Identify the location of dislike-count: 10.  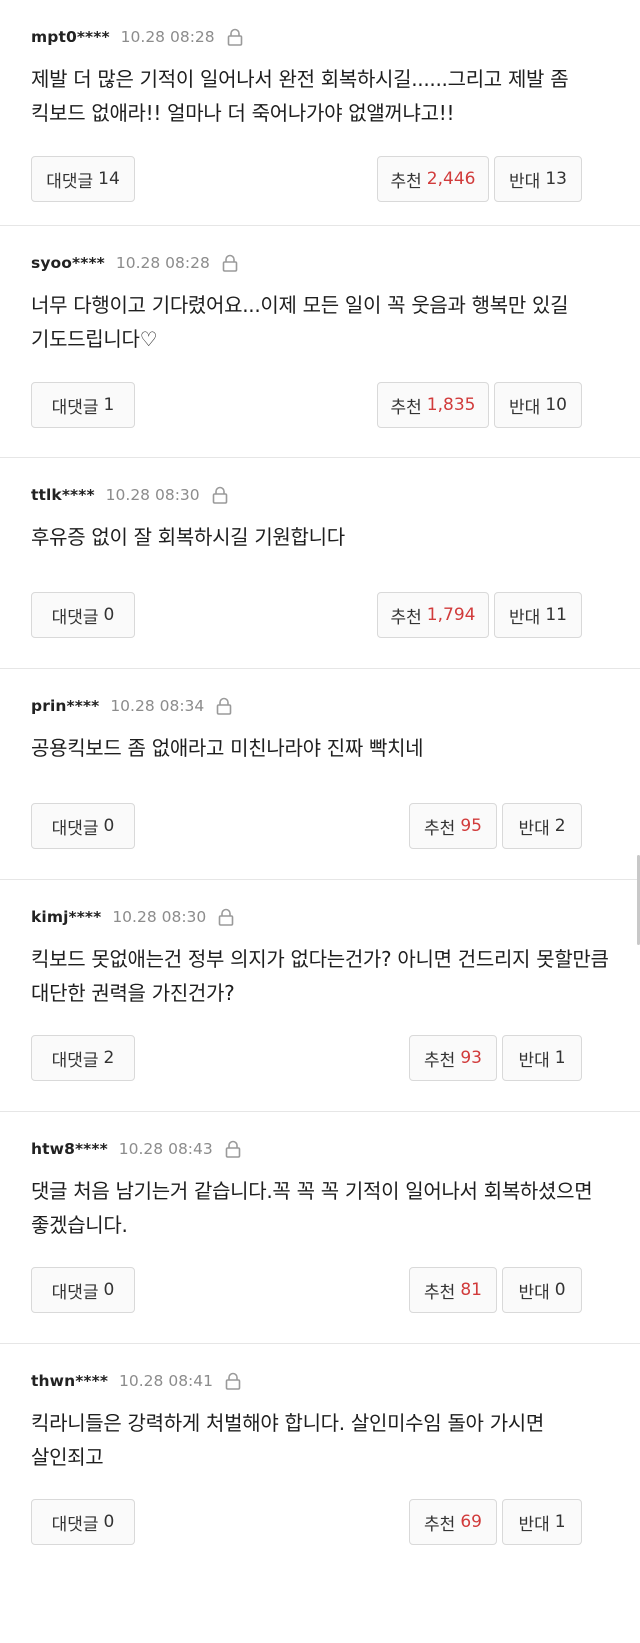
(556, 405).